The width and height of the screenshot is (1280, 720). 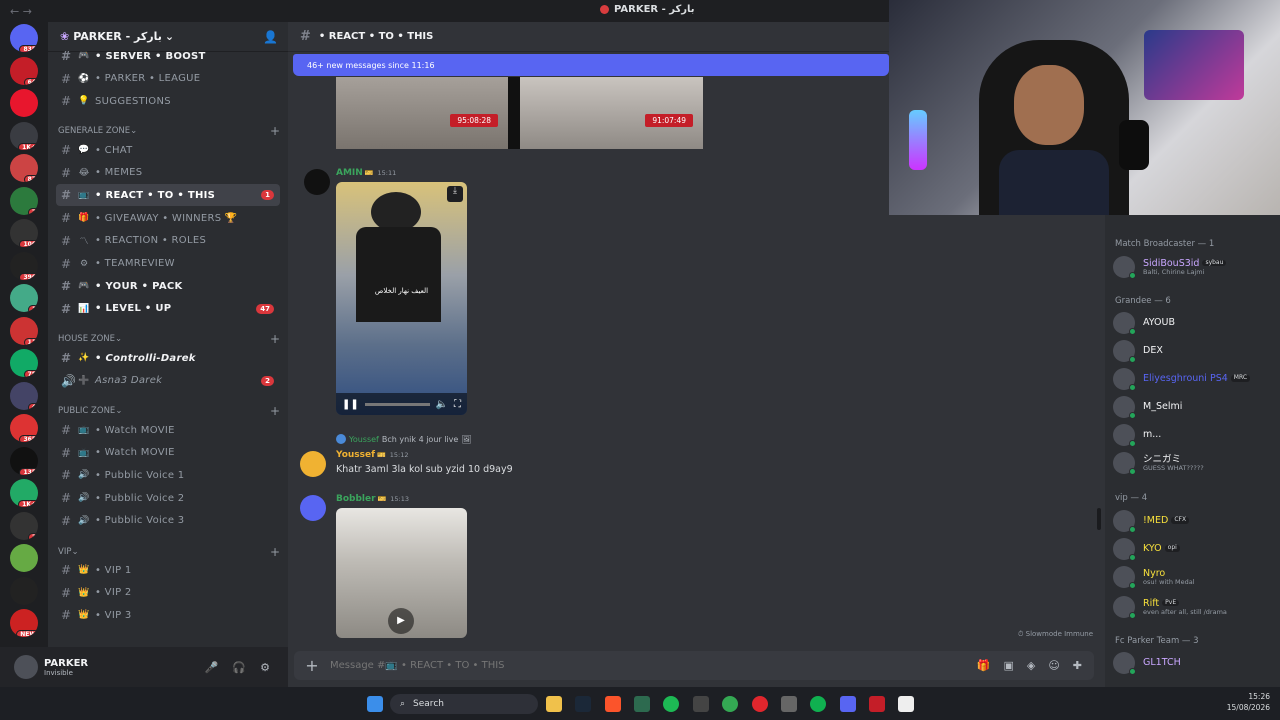 What do you see at coordinates (168, 218) in the screenshot?
I see `channel-item: # 🎁 • GIVEAWAY • WINNERS 🏆` at bounding box center [168, 218].